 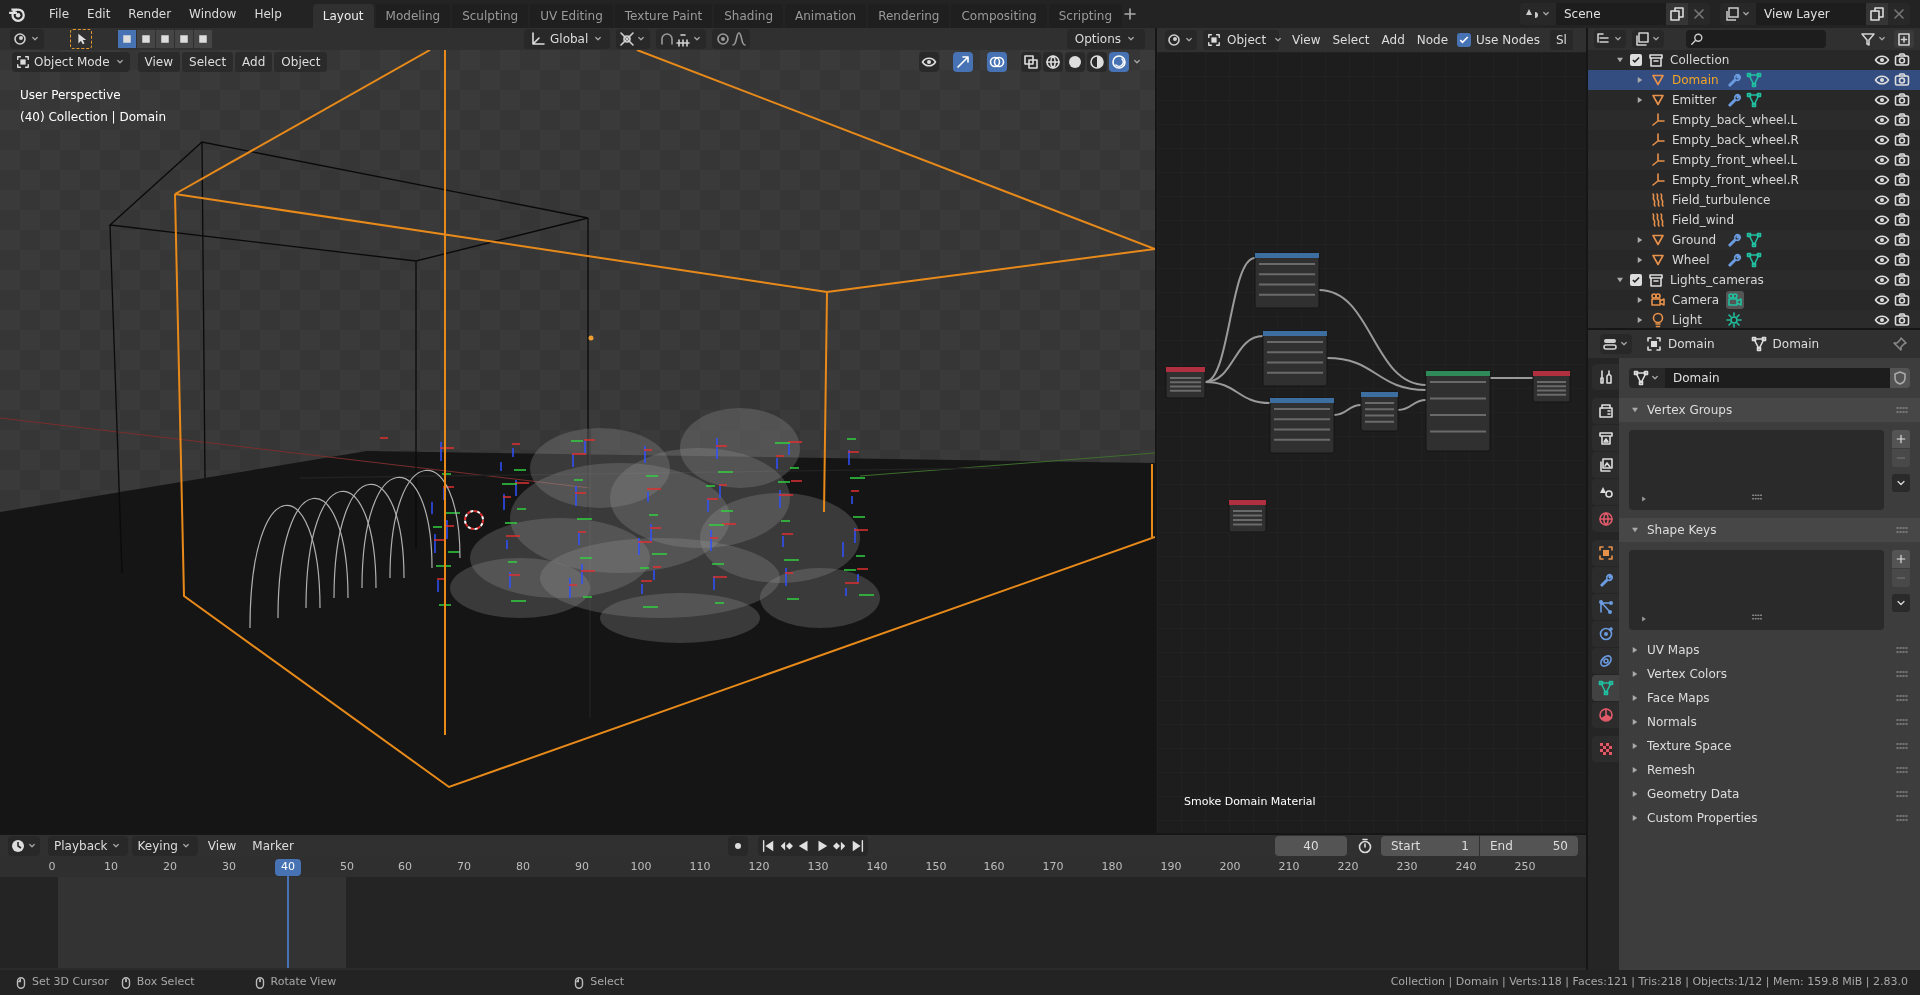 What do you see at coordinates (99, 14) in the screenshot?
I see `menu-item: Edit` at bounding box center [99, 14].